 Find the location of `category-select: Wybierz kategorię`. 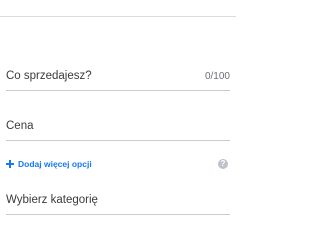

category-select: Wybierz kategorię is located at coordinates (118, 203).